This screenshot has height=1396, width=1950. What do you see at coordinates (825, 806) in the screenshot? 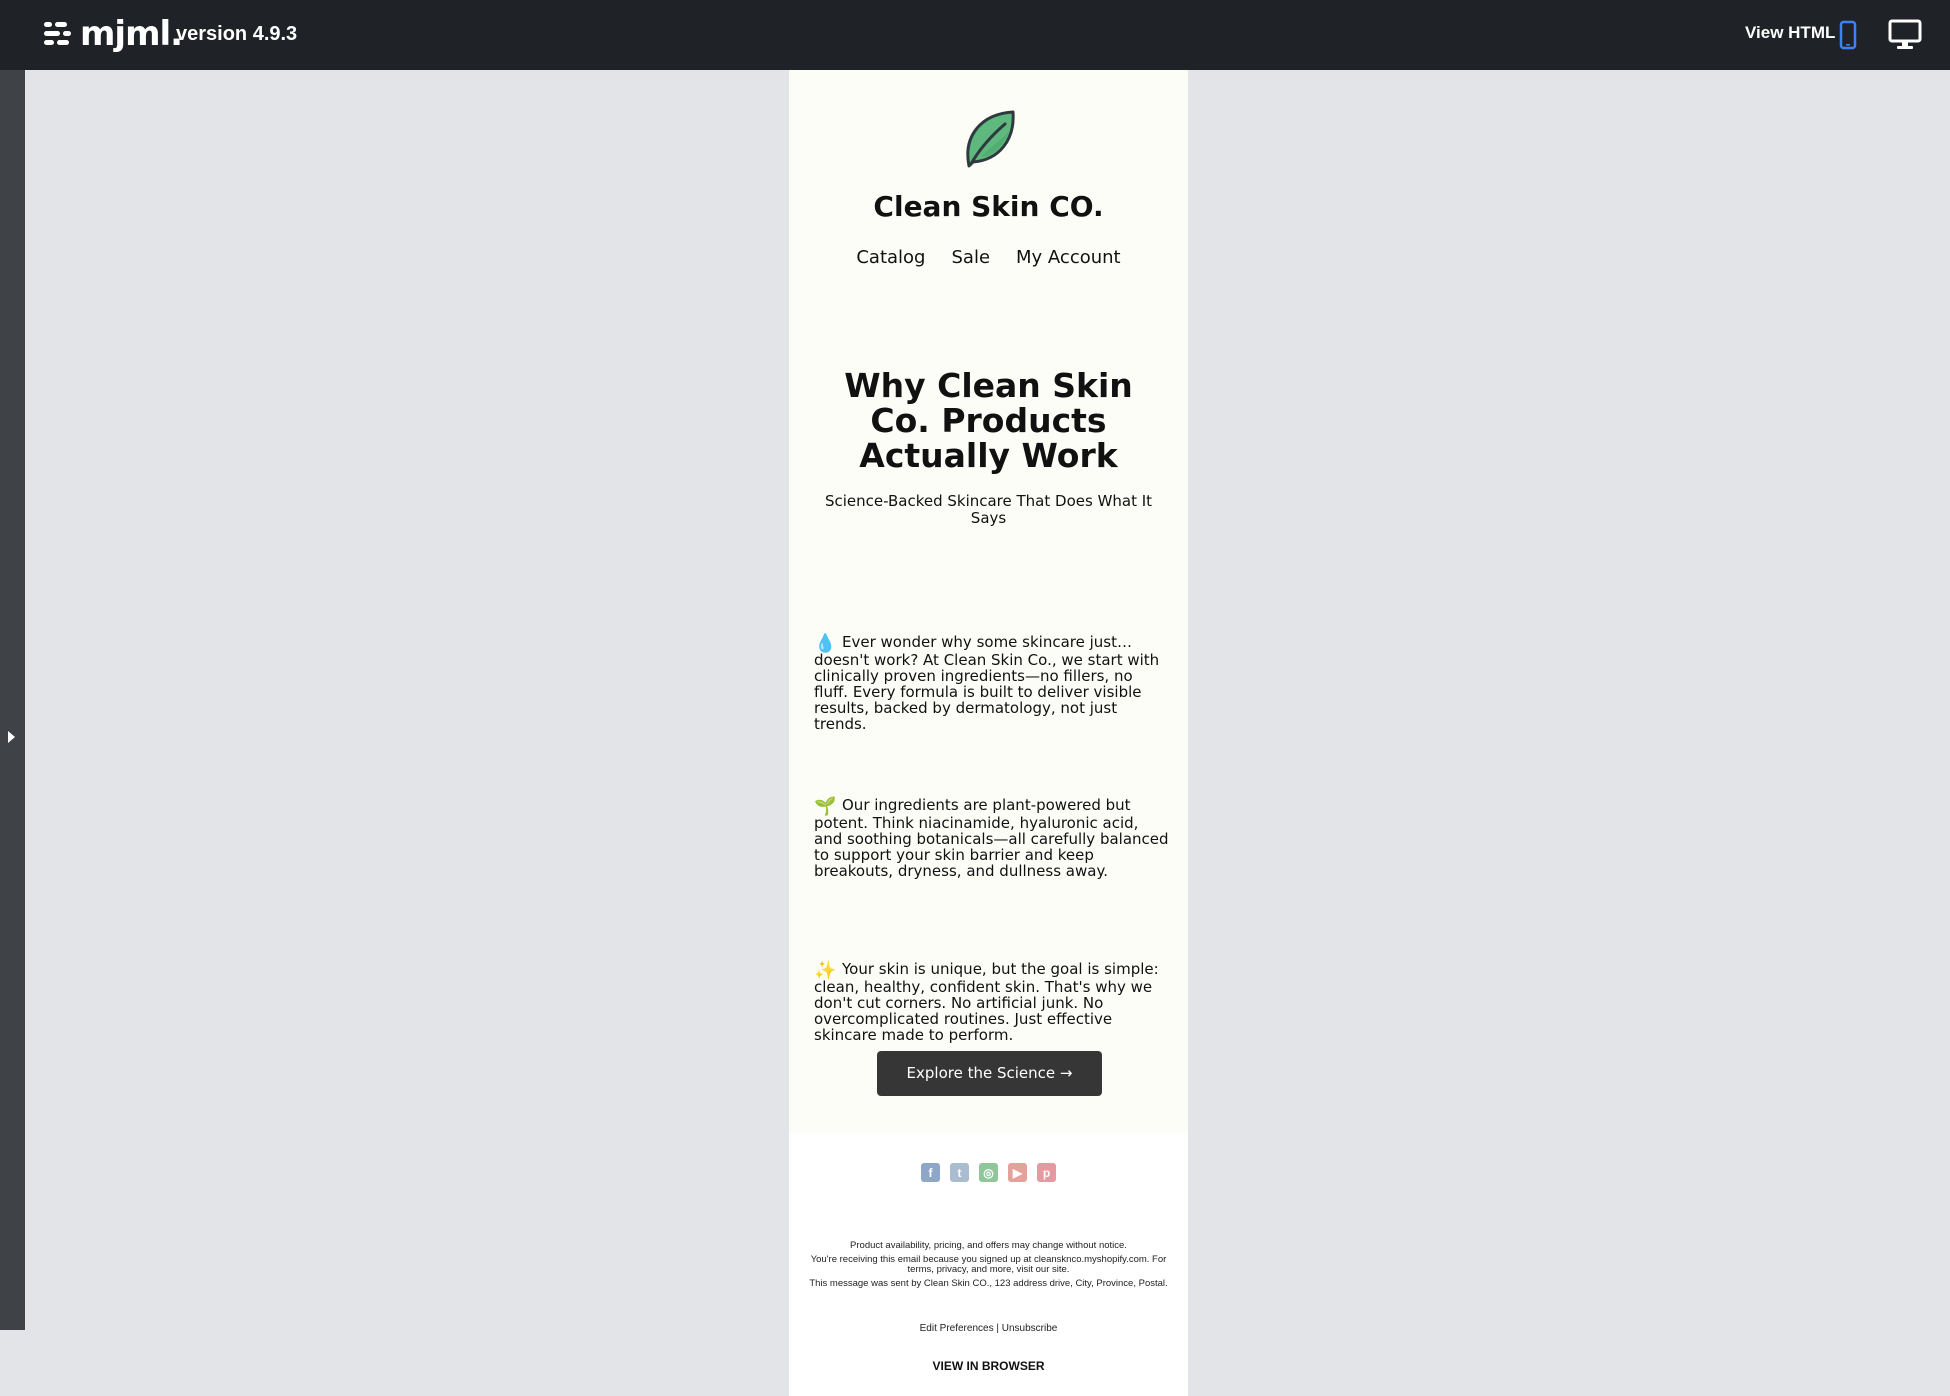
I see `seedling-icon: 🌱` at bounding box center [825, 806].